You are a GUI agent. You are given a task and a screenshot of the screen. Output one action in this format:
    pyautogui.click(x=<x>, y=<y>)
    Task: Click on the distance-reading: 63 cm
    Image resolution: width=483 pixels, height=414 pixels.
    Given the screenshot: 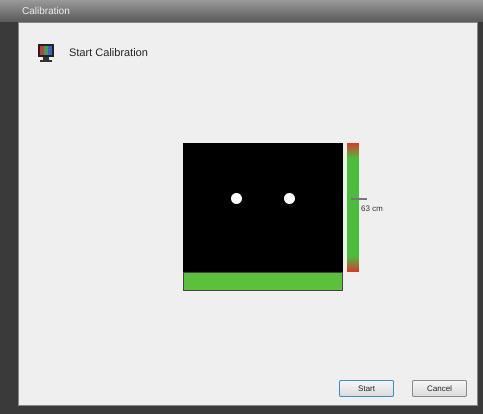 What is the action you would take?
    pyautogui.click(x=372, y=209)
    